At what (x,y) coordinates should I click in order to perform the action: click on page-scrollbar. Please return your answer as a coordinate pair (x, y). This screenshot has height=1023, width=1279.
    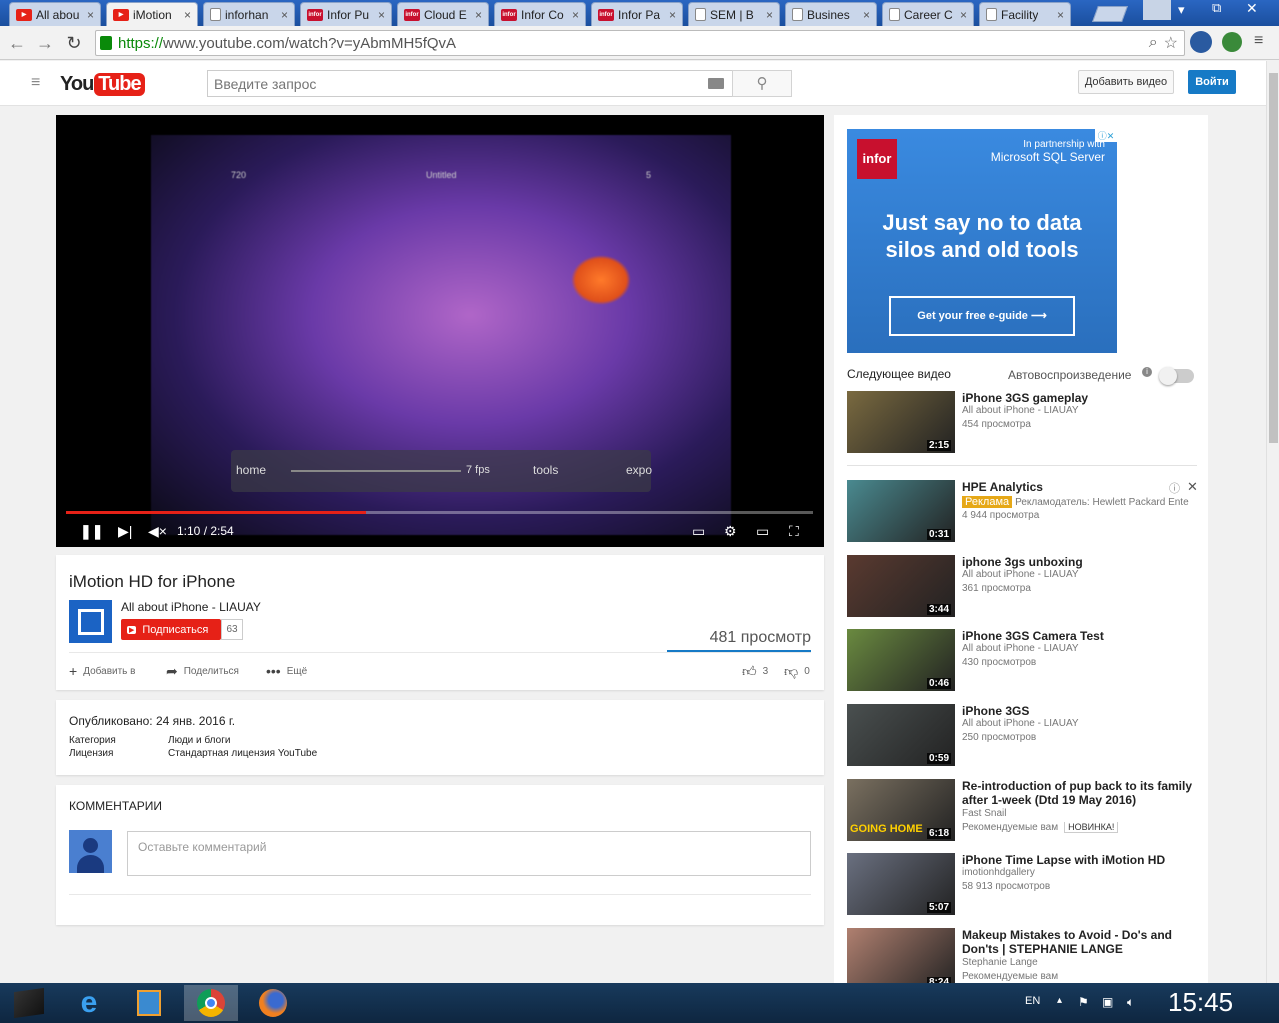
    Looking at the image, I should click on (1272, 522).